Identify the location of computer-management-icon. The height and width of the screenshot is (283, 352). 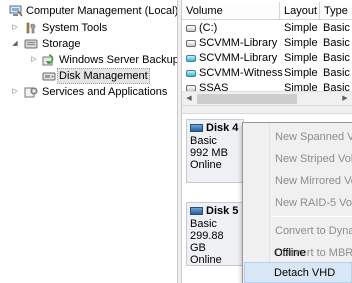
(16, 11).